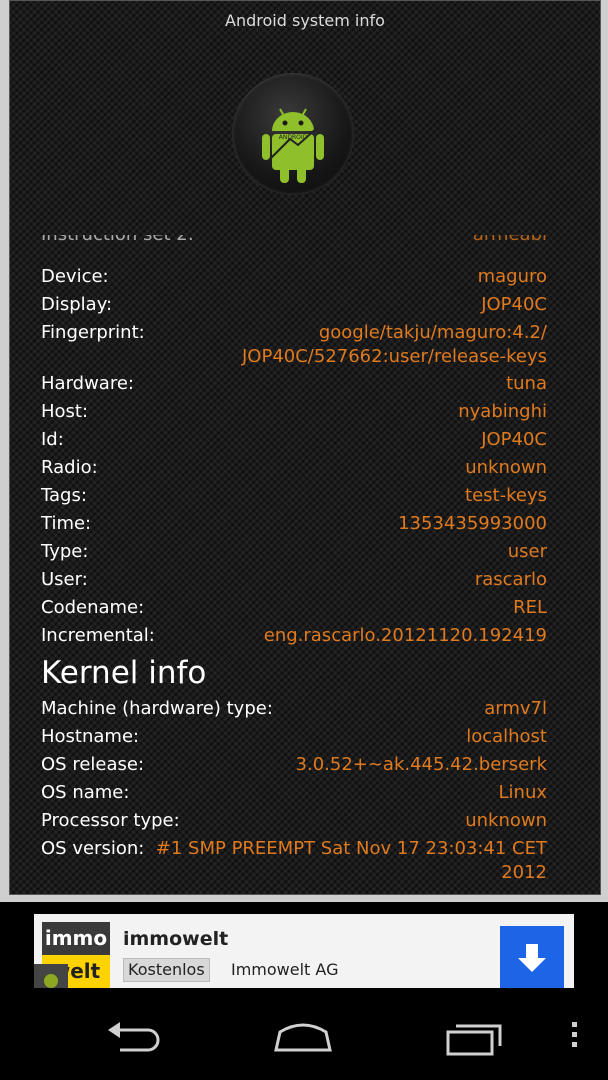 This screenshot has width=608, height=1080. Describe the element at coordinates (87, 383) in the screenshot. I see `info-label: Hardware:` at that location.